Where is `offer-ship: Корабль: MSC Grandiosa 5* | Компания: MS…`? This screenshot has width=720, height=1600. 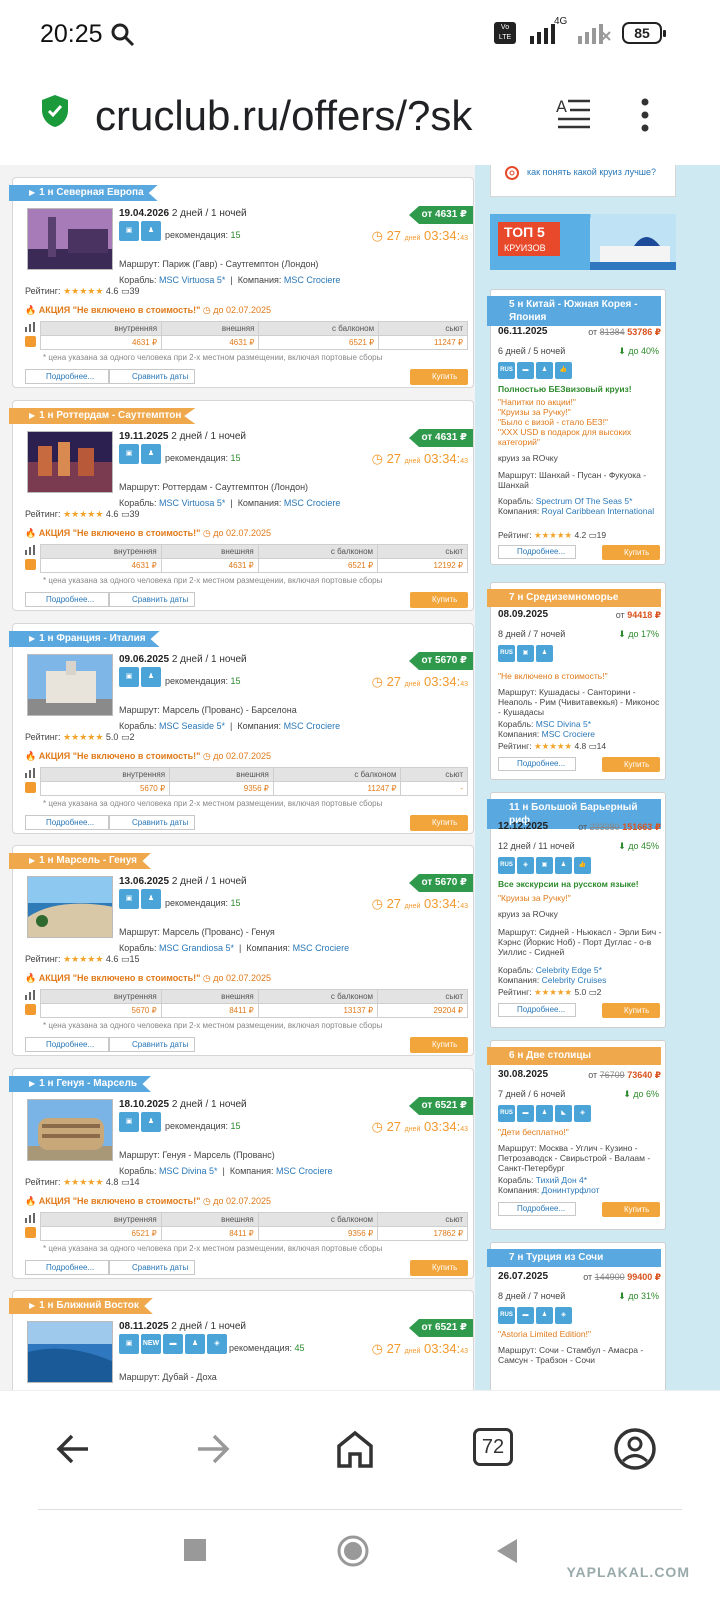 offer-ship: Корабль: MSC Grandiosa 5* | Компания: MS… is located at coordinates (234, 948).